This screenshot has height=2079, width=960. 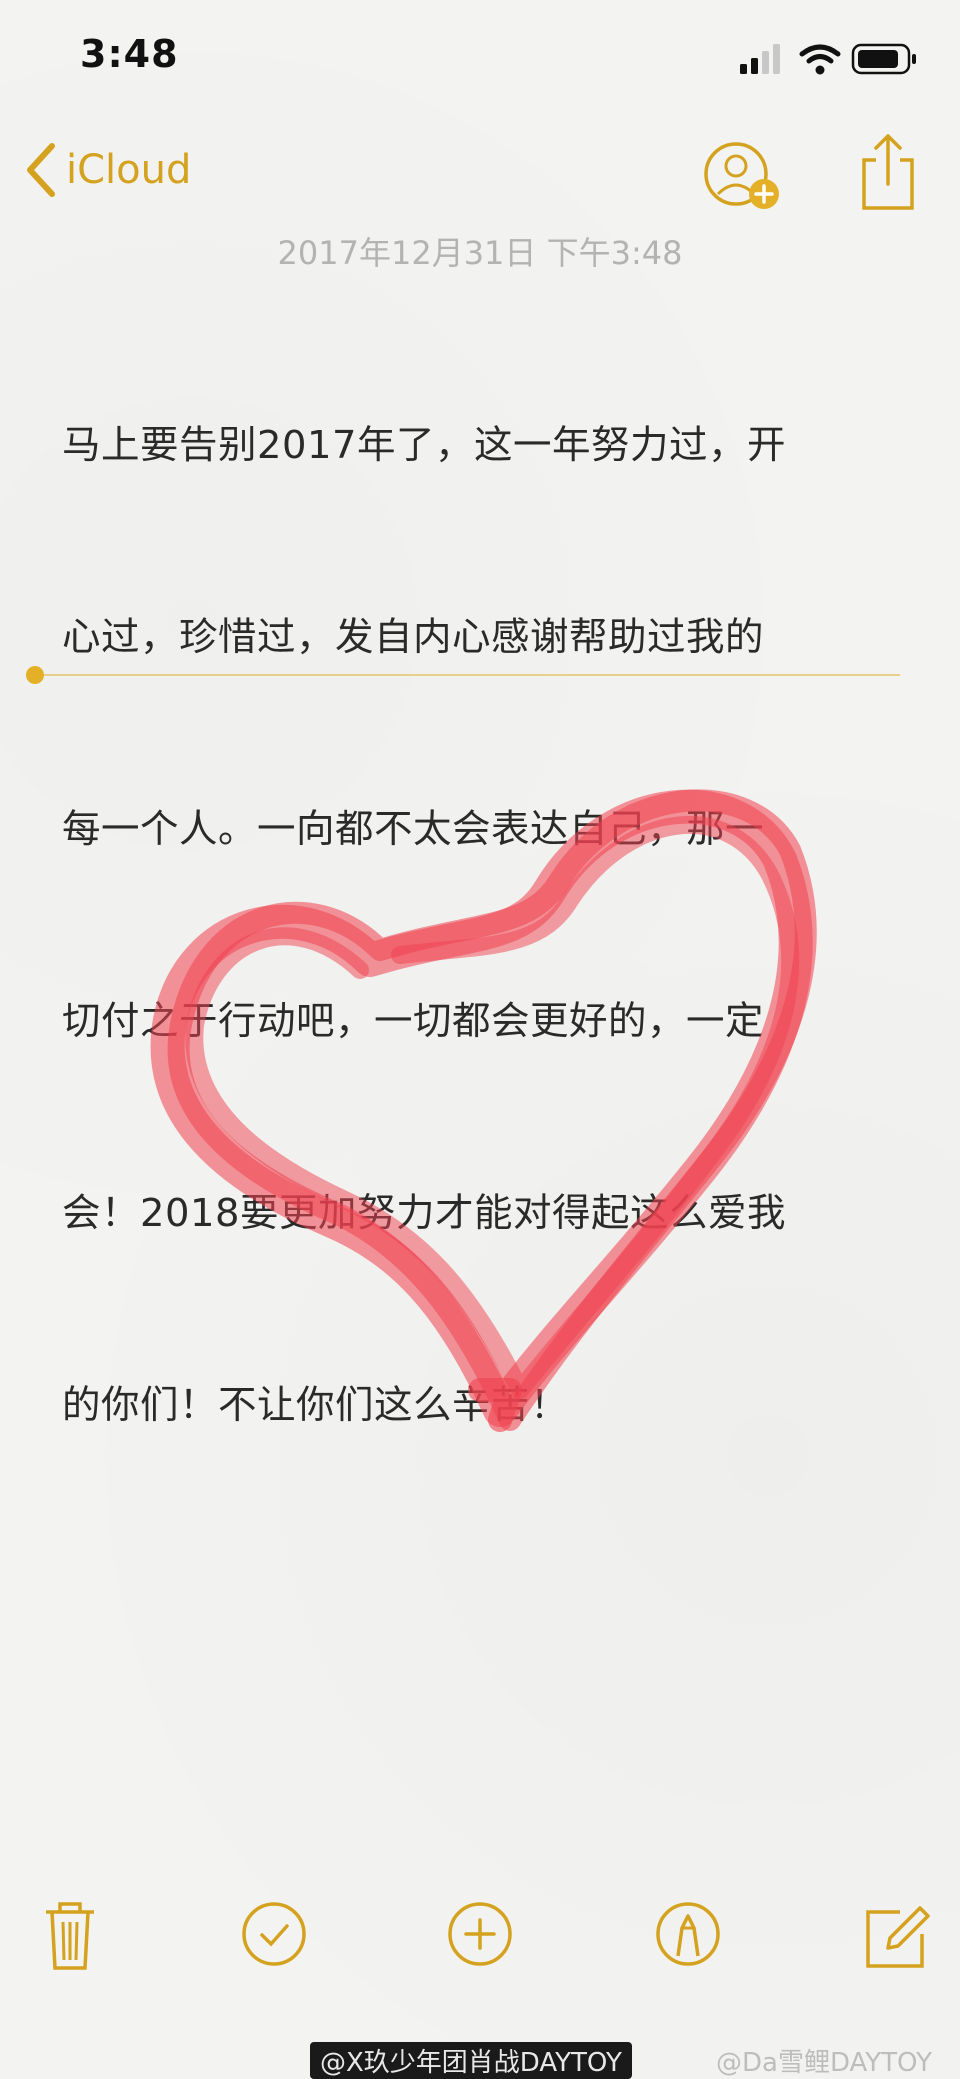 What do you see at coordinates (883, 59) in the screenshot?
I see `battery-icon` at bounding box center [883, 59].